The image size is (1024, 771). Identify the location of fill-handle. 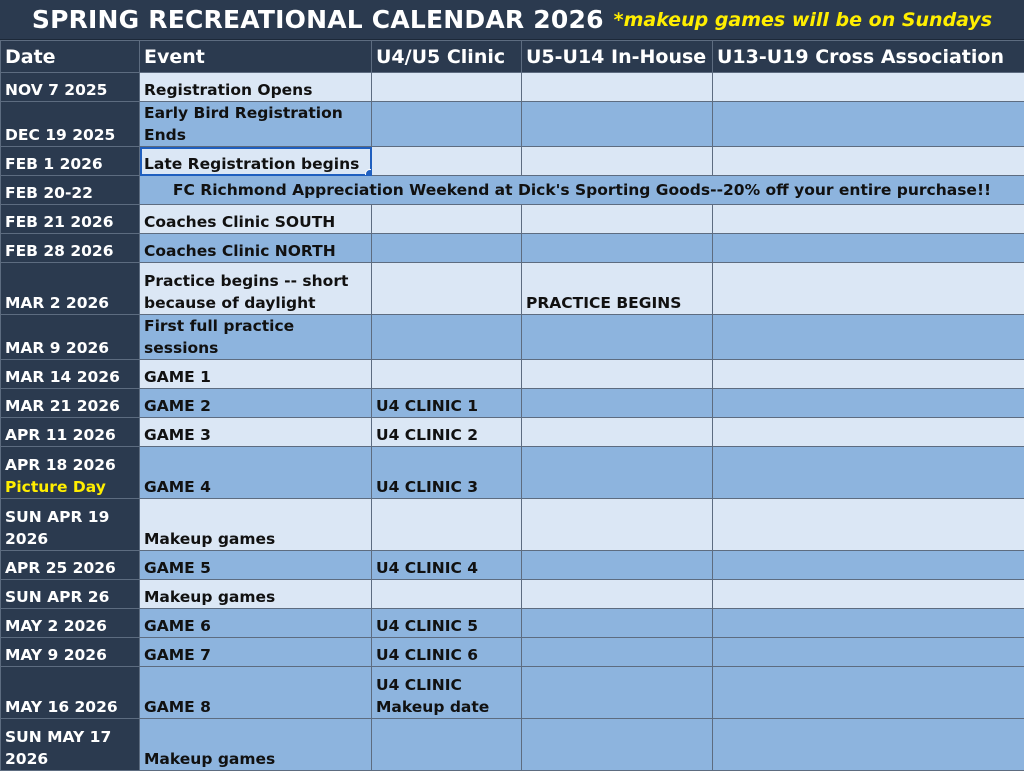
(368, 172).